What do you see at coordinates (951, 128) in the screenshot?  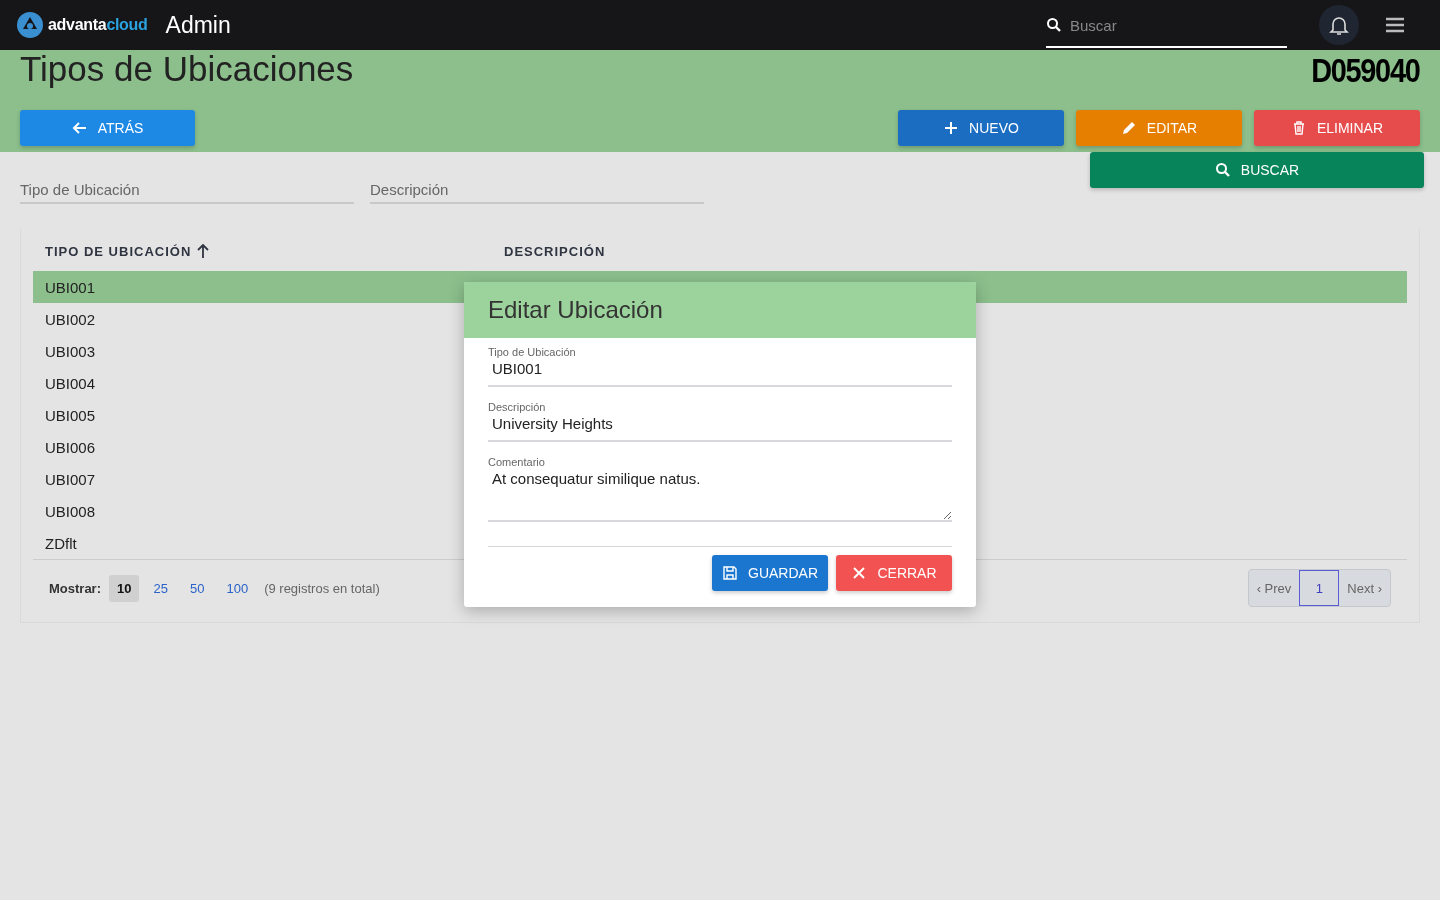 I see `plus-icon` at bounding box center [951, 128].